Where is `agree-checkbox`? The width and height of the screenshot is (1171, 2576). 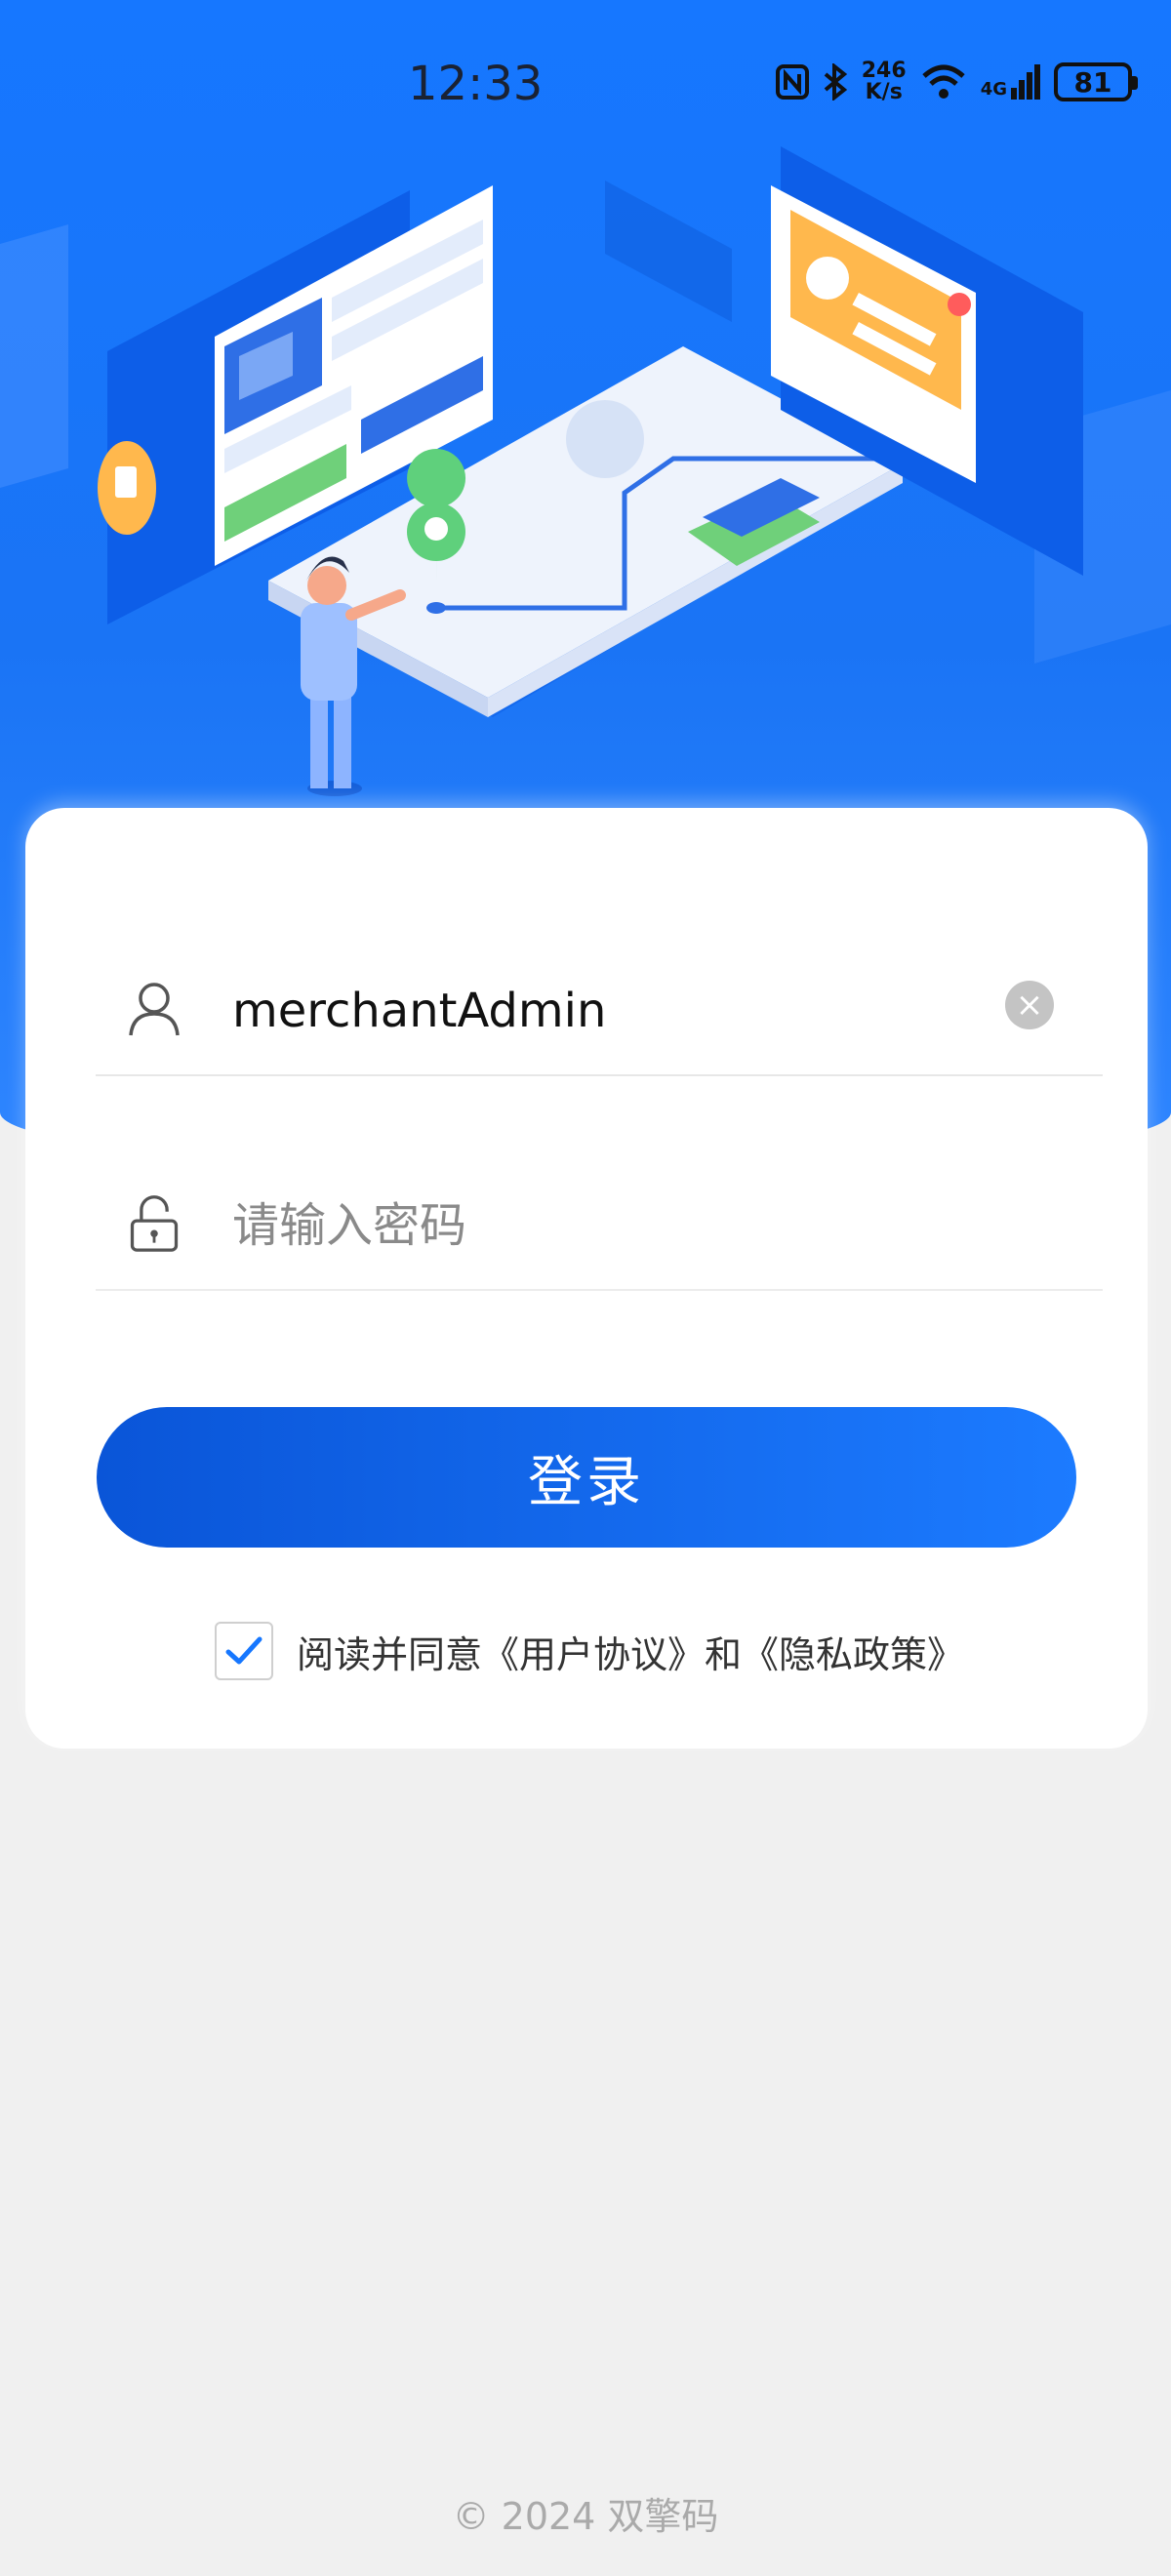
agree-checkbox is located at coordinates (244, 1651).